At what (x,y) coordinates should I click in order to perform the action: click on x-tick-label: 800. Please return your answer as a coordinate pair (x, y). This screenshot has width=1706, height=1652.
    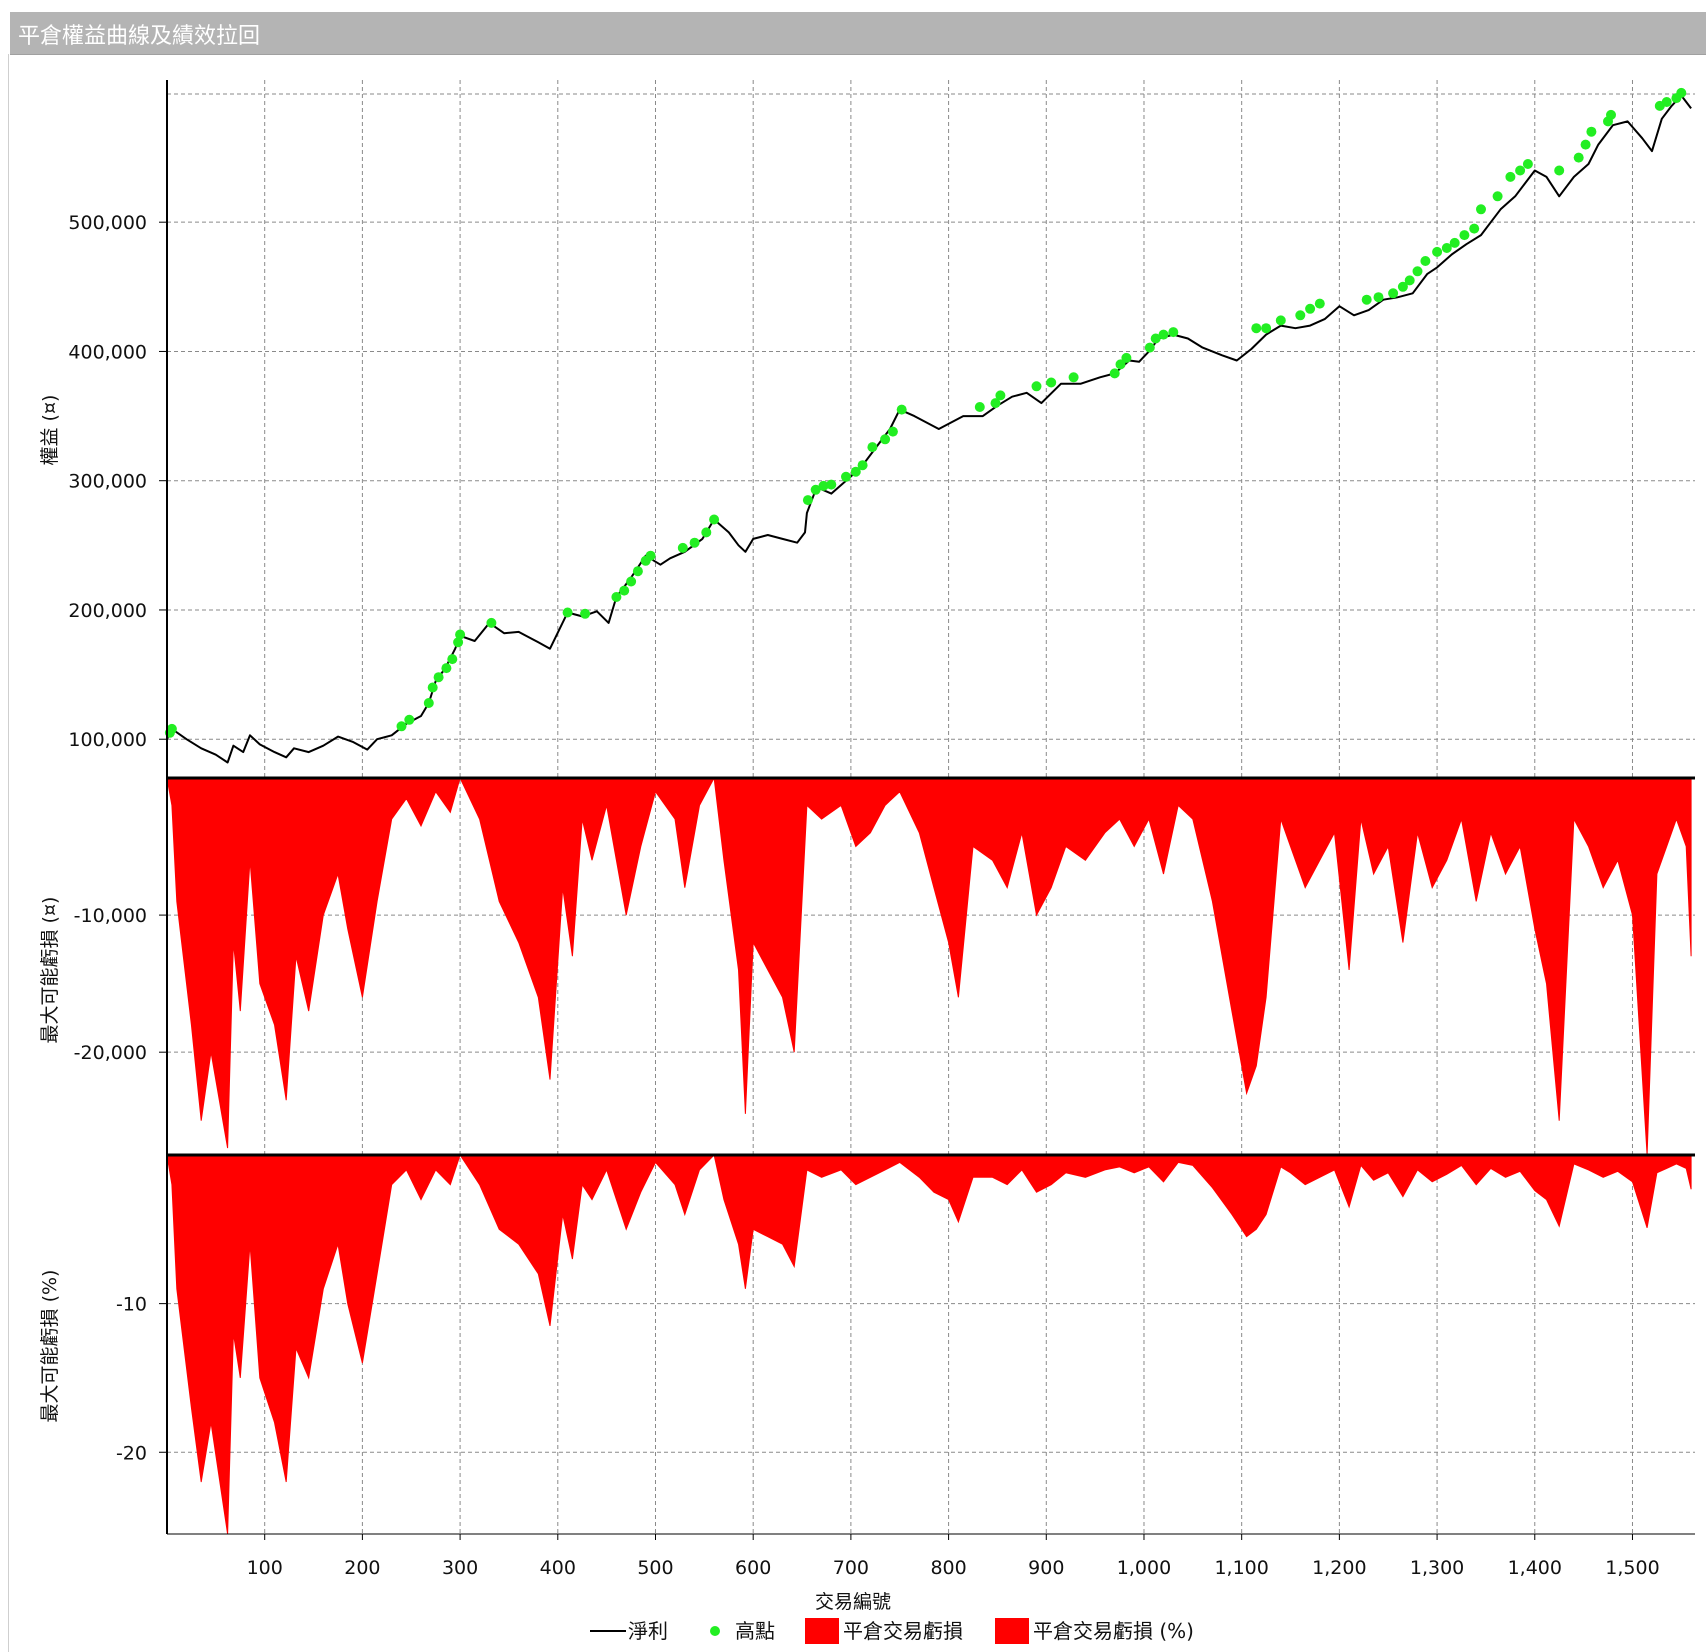
    Looking at the image, I should click on (948, 1568).